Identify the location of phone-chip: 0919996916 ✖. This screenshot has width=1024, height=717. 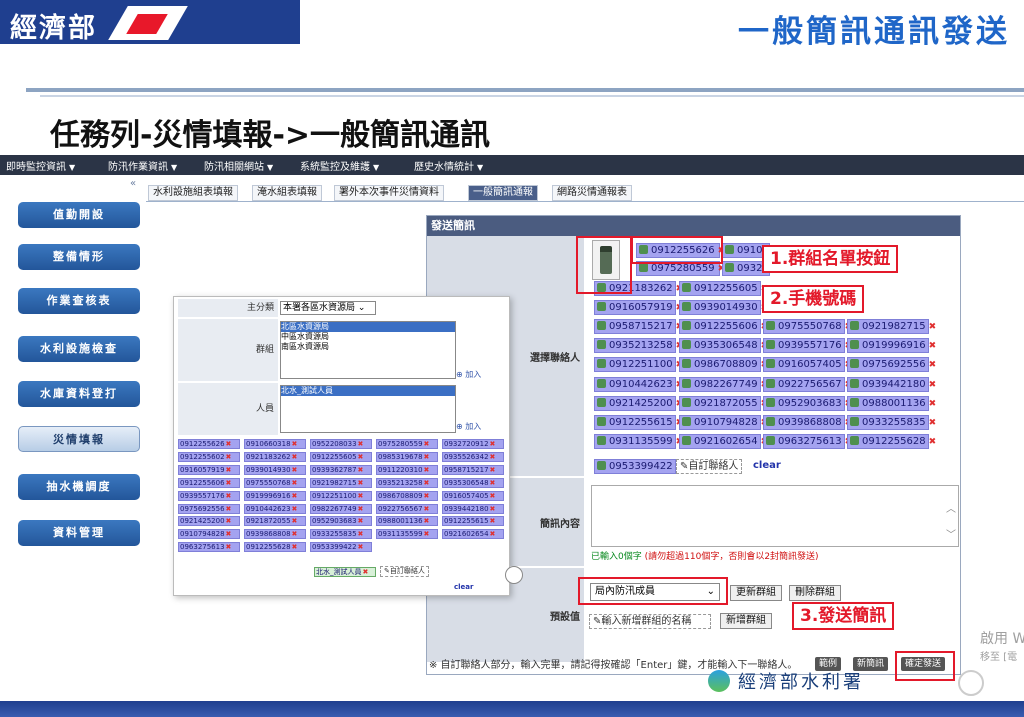
(891, 346).